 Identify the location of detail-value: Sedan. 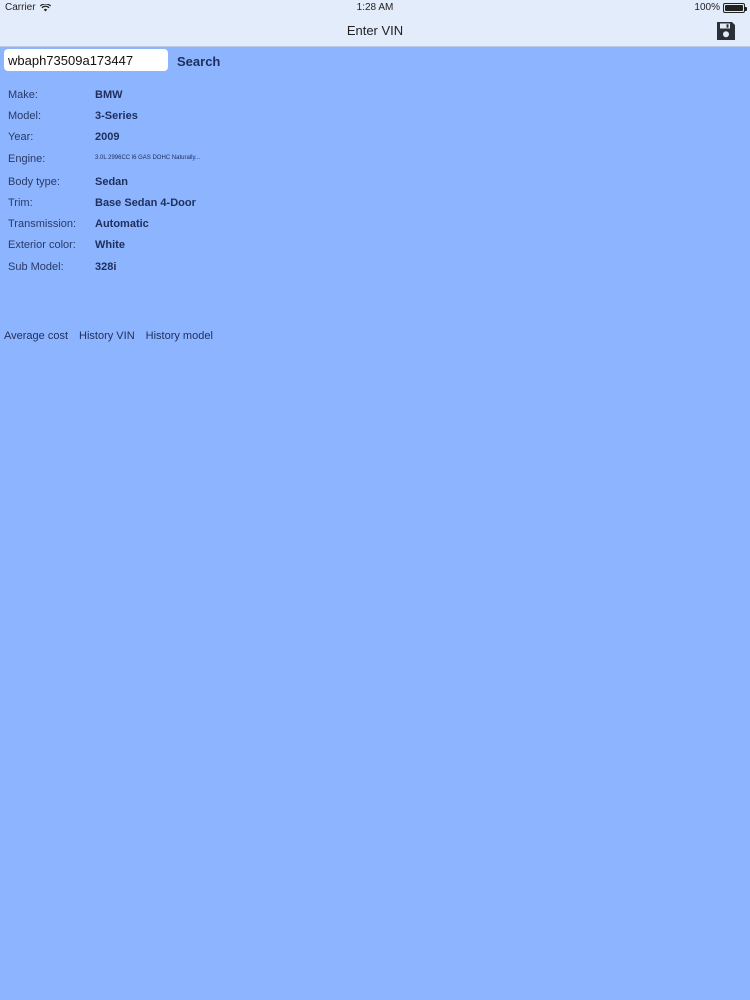
(112, 182).